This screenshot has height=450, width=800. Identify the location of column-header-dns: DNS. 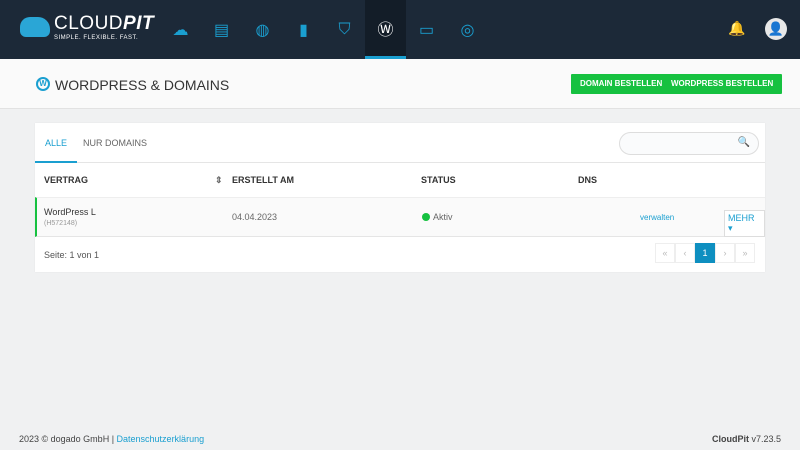
(588, 180).